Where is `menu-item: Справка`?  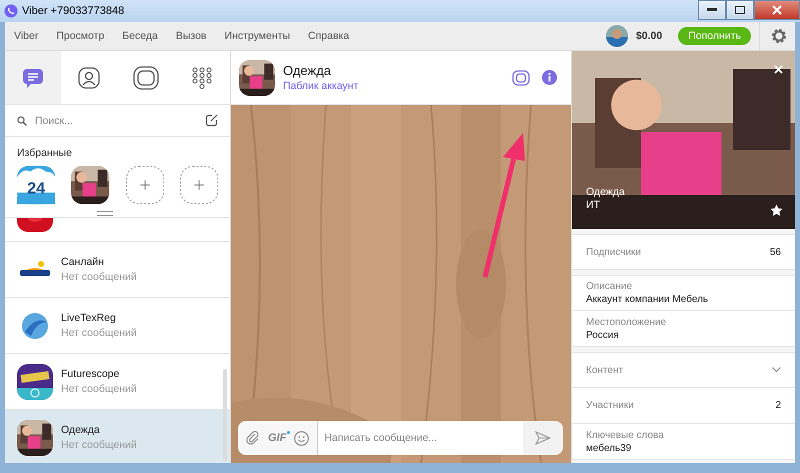
menu-item: Справка is located at coordinates (328, 36).